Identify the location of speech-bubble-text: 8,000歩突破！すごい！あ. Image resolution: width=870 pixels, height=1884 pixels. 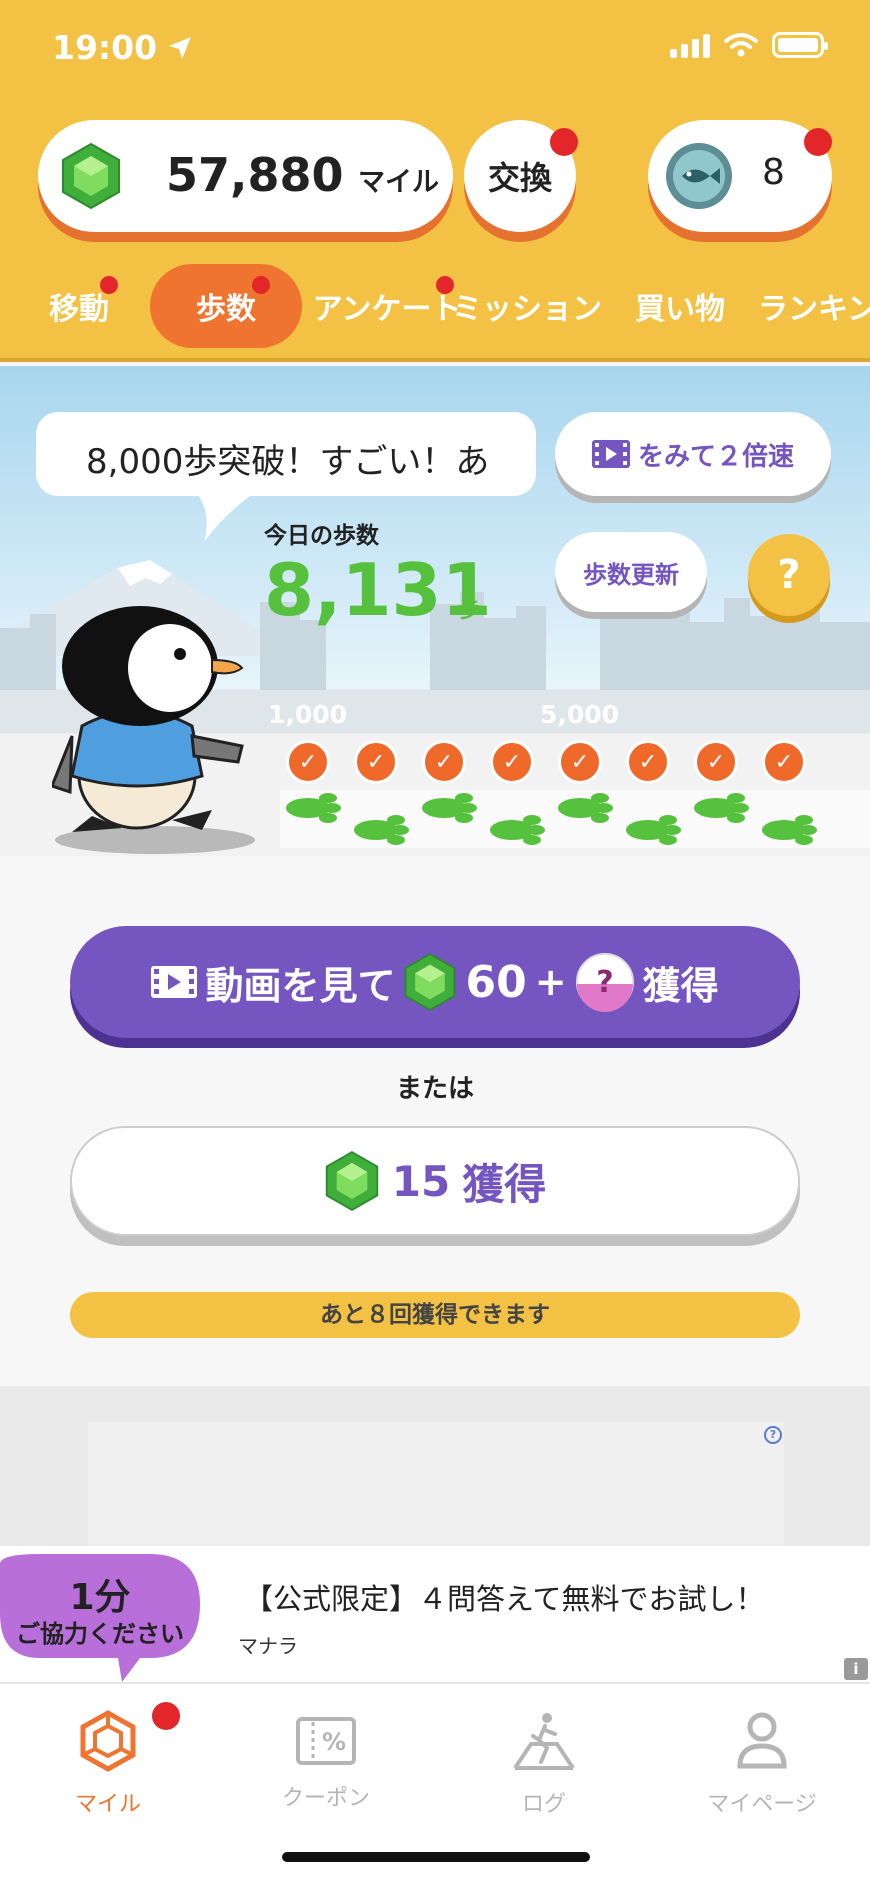
(288, 462).